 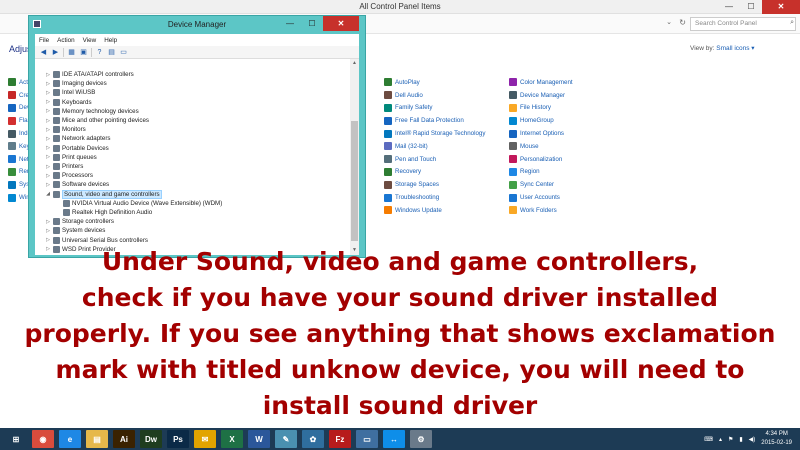 What do you see at coordinates (669, 22) in the screenshot?
I see `chevron-down-icon: ⌄` at bounding box center [669, 22].